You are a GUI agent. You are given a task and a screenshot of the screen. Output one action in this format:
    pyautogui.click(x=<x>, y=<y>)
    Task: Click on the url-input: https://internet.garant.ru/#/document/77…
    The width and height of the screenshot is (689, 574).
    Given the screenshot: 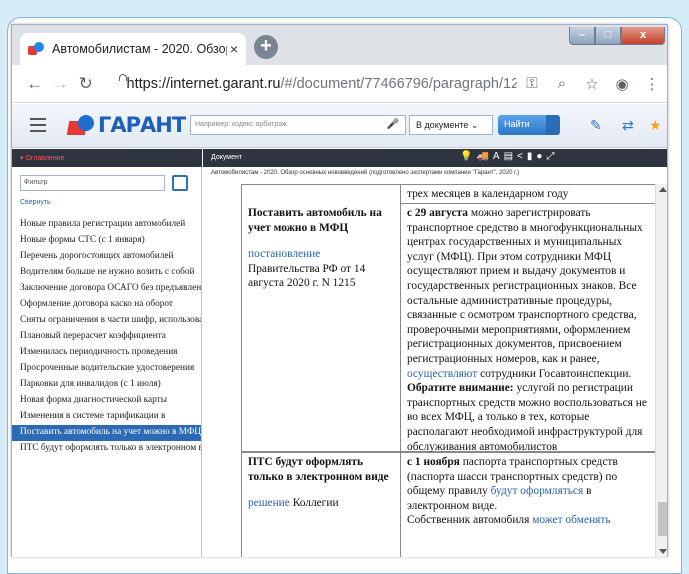 What is the action you would take?
    pyautogui.click(x=311, y=84)
    